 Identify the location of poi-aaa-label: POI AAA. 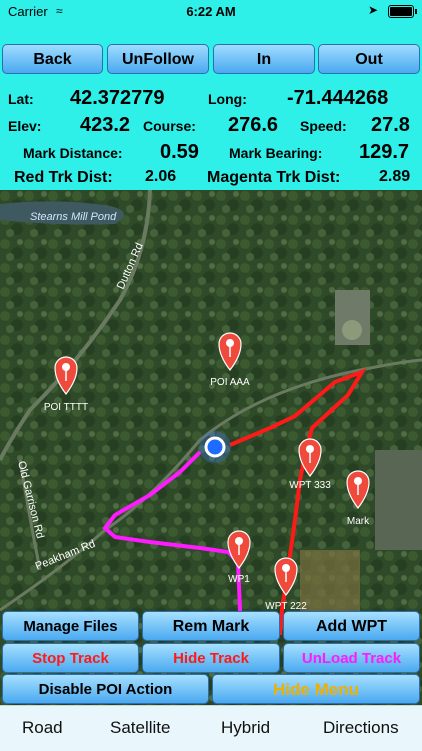
(230, 382).